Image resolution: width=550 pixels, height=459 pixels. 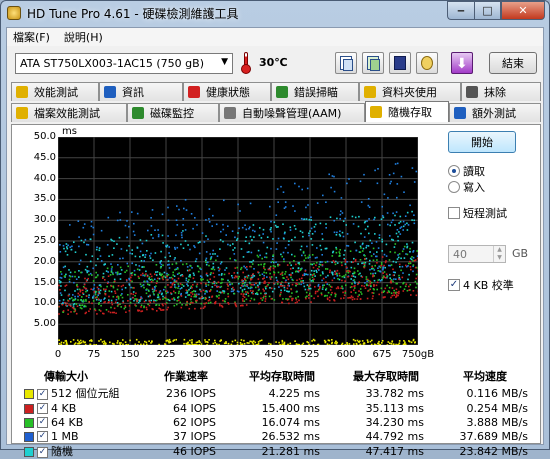 I want to click on menu-help: 說明(H), so click(x=83, y=37).